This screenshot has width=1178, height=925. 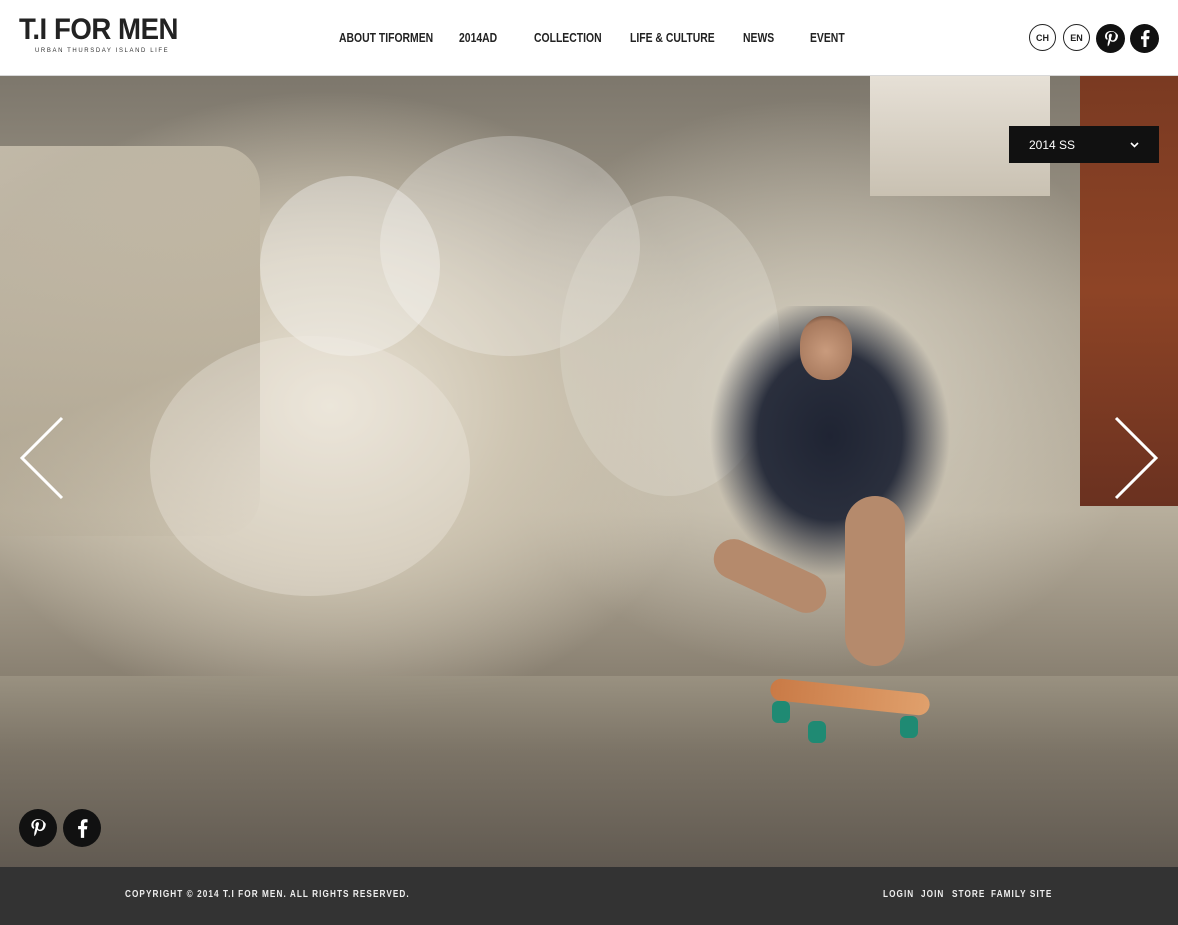 I want to click on chevron-down-icon, so click(x=1134, y=144).